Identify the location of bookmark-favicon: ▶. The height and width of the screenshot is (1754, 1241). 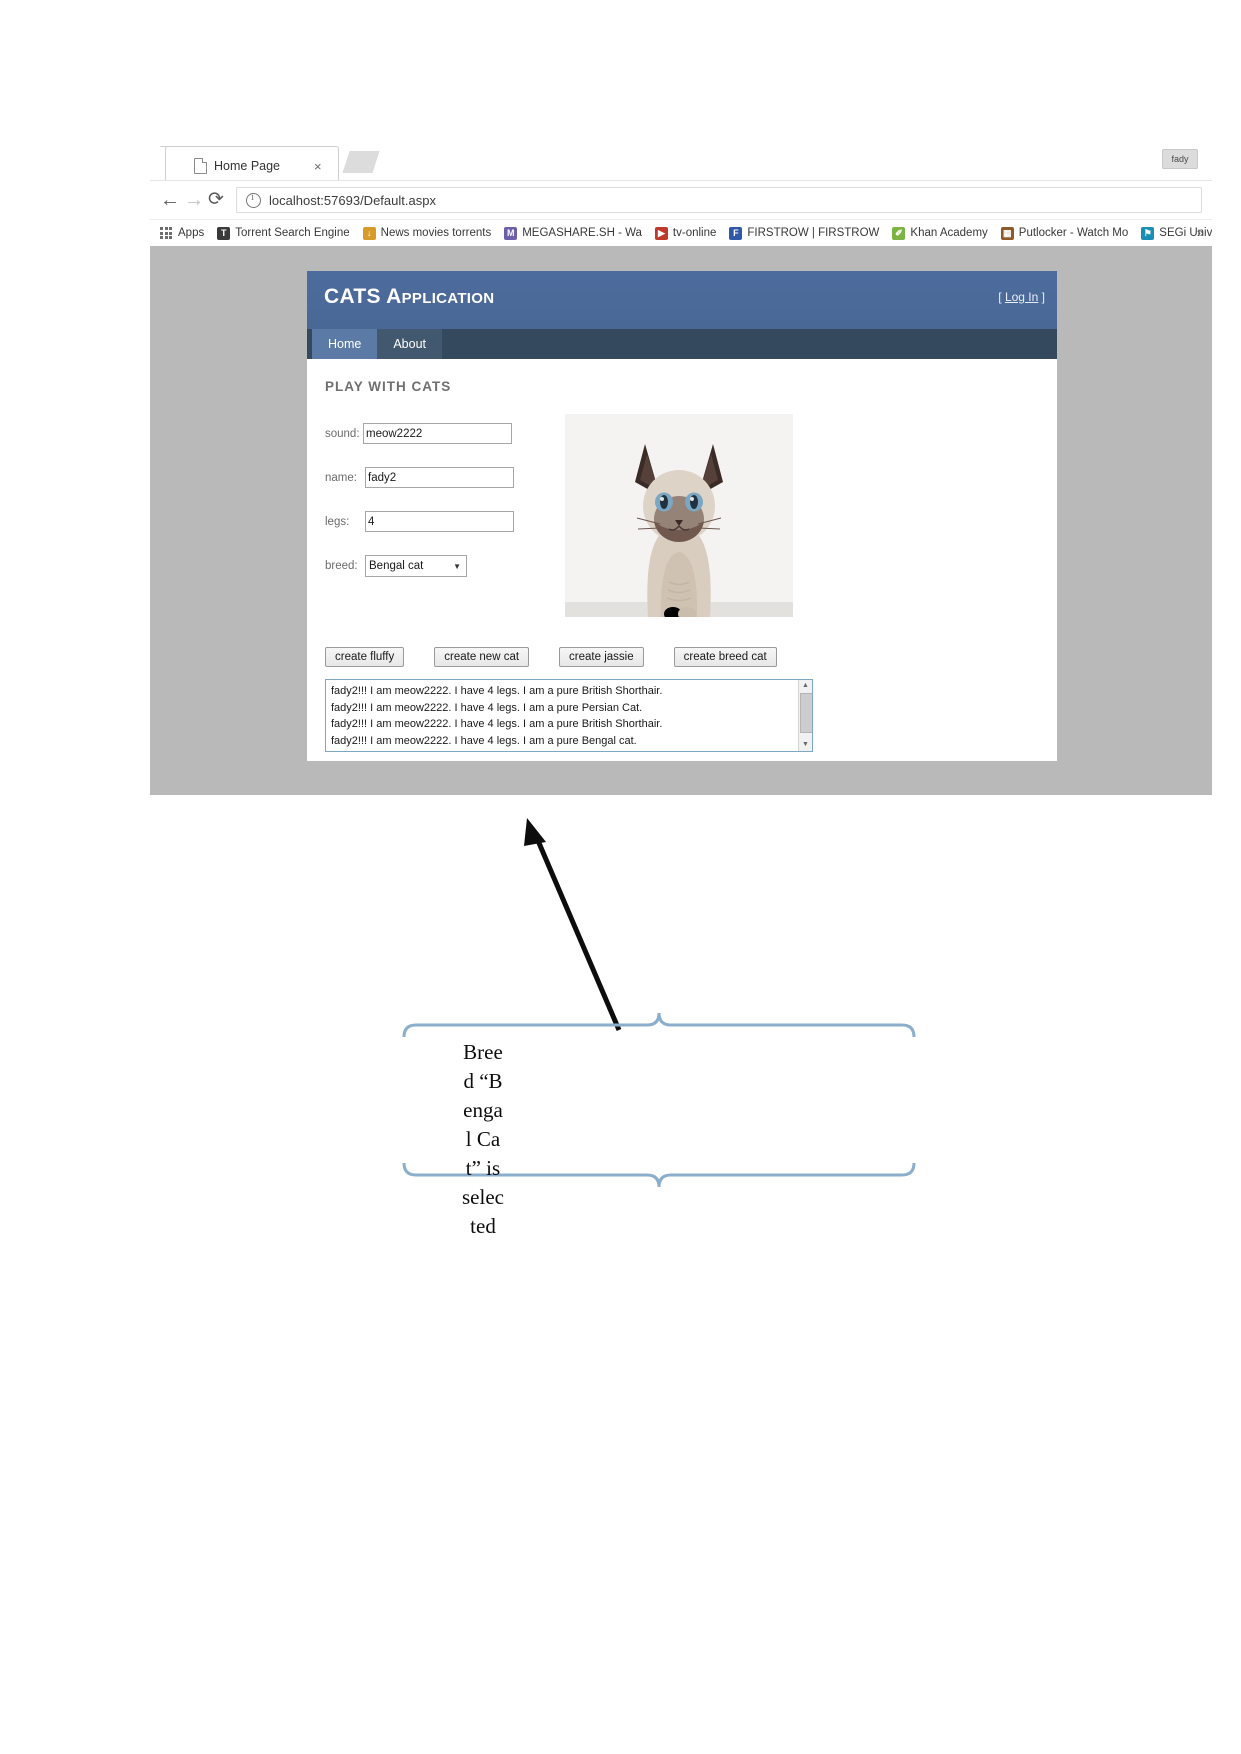
(661, 233).